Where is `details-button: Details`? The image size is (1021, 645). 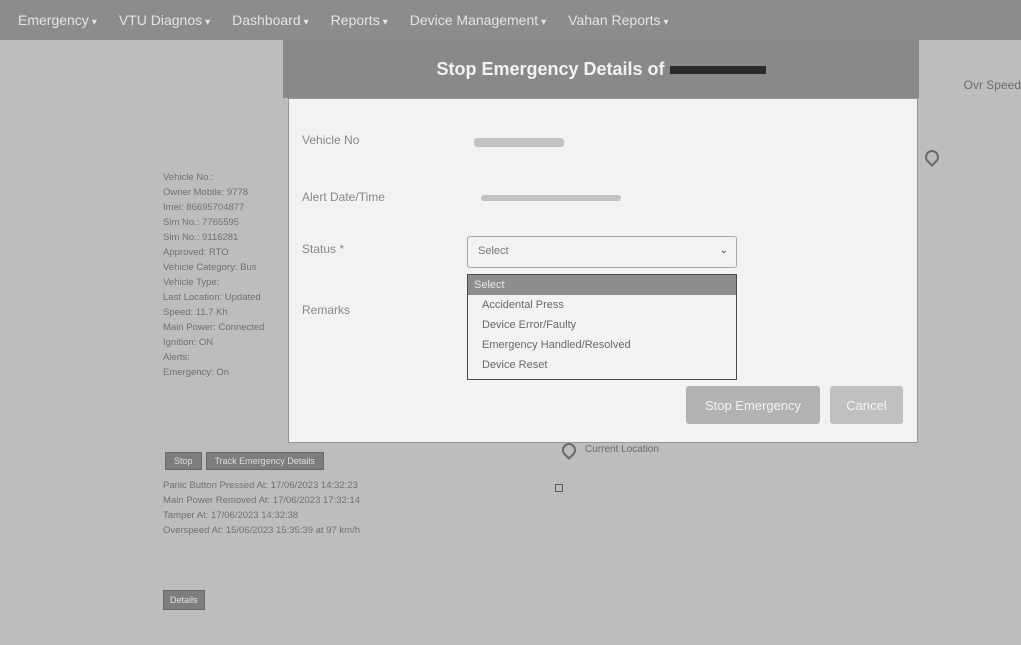
details-button: Details is located at coordinates (184, 600).